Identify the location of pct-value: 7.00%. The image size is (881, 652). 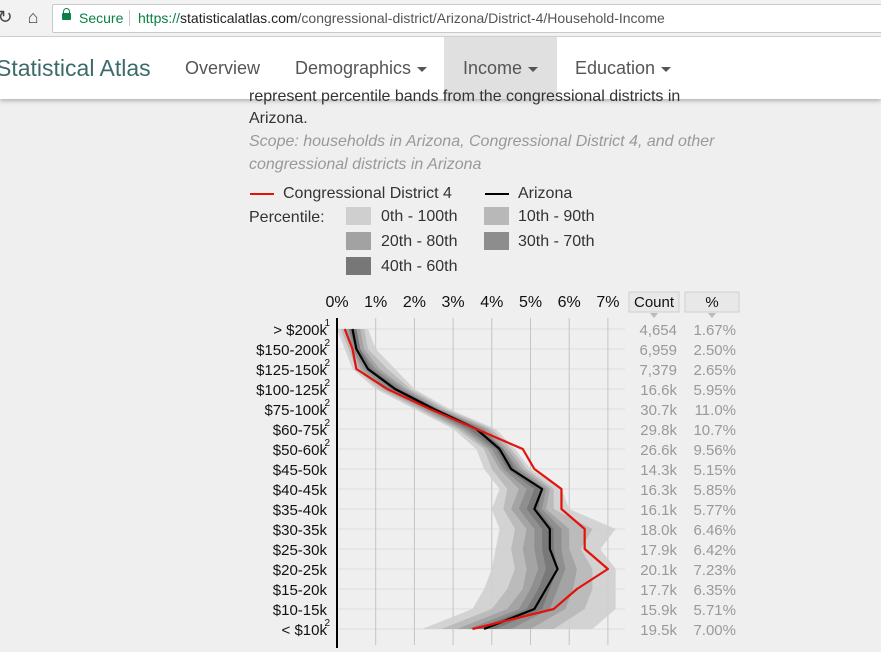
(714, 630).